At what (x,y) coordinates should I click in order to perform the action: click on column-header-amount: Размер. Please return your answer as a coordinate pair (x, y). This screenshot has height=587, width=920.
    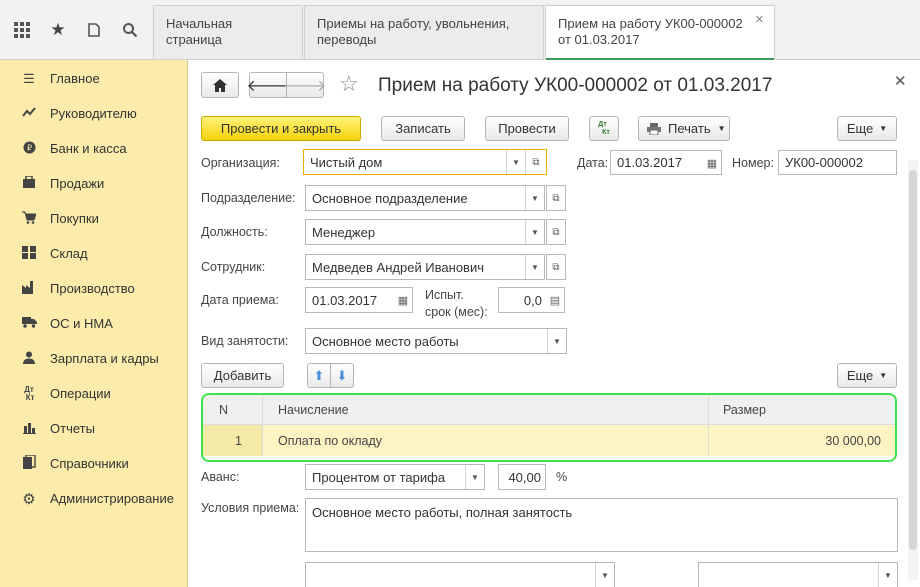
    Looking at the image, I should click on (802, 409).